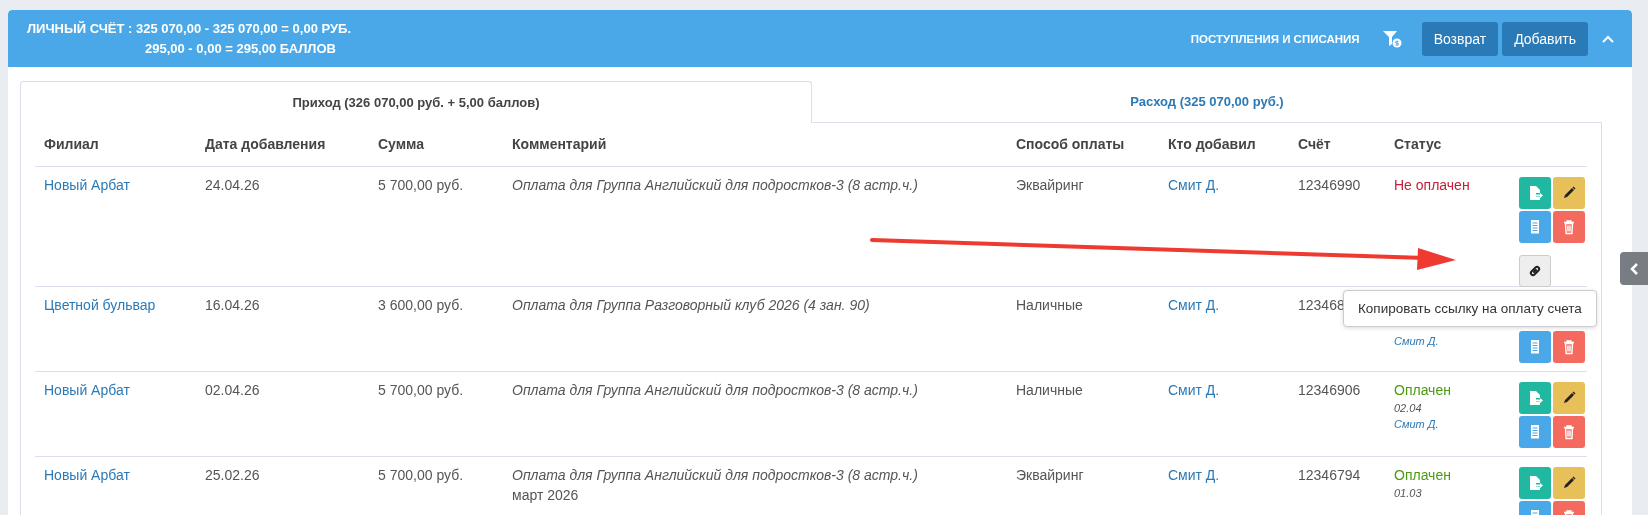 This screenshot has height=515, width=1648. I want to click on column-header: Дата добавления, so click(265, 145).